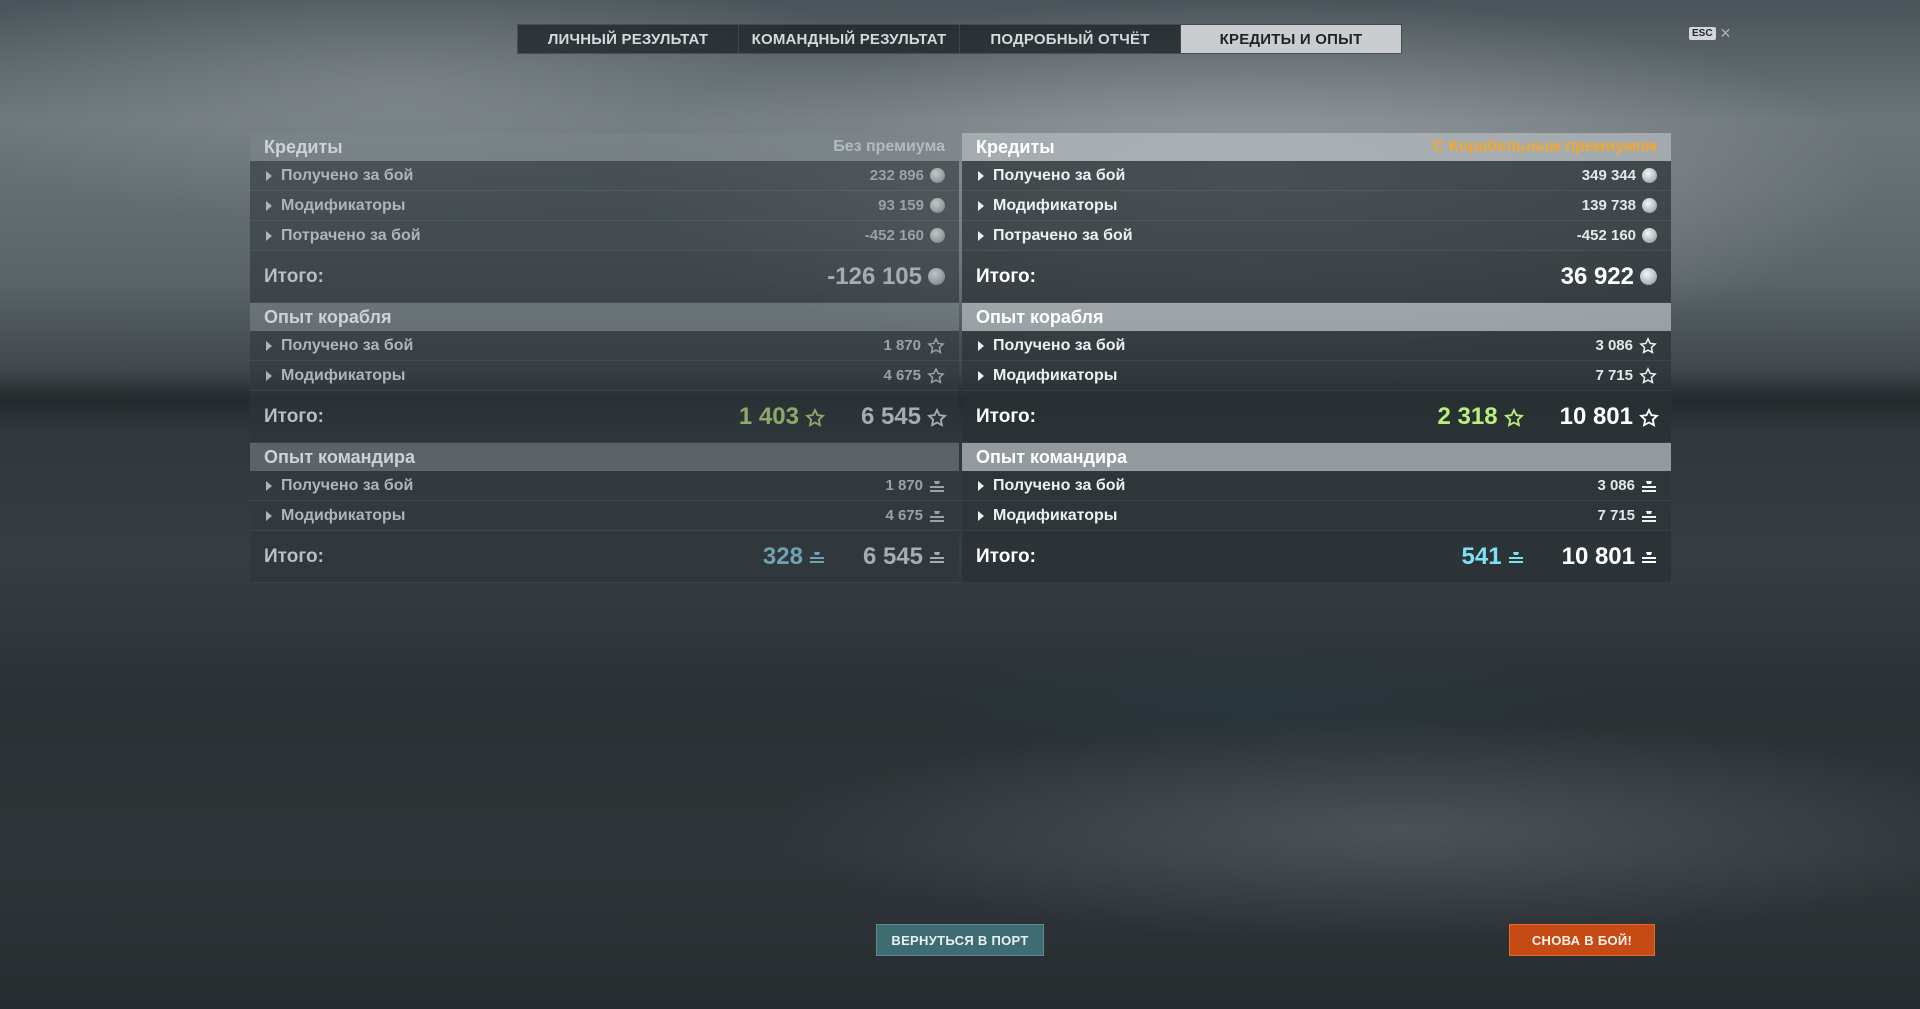  I want to click on credits-row-modifiers: Модификаторы 139 738, so click(1316, 206).